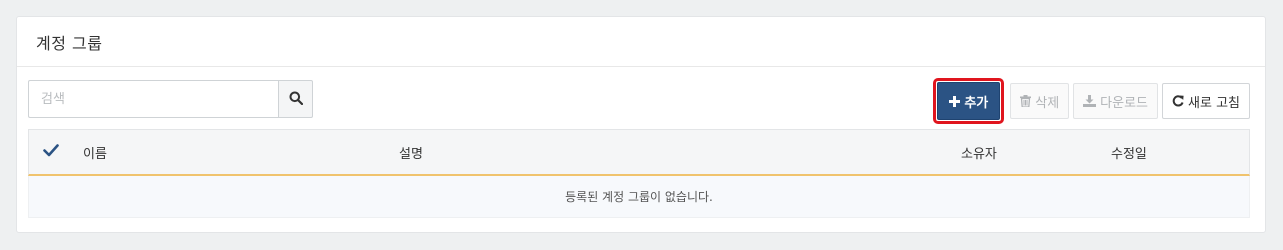 This screenshot has width=1283, height=250. I want to click on delete-button-label: 삭제, so click(1047, 103).